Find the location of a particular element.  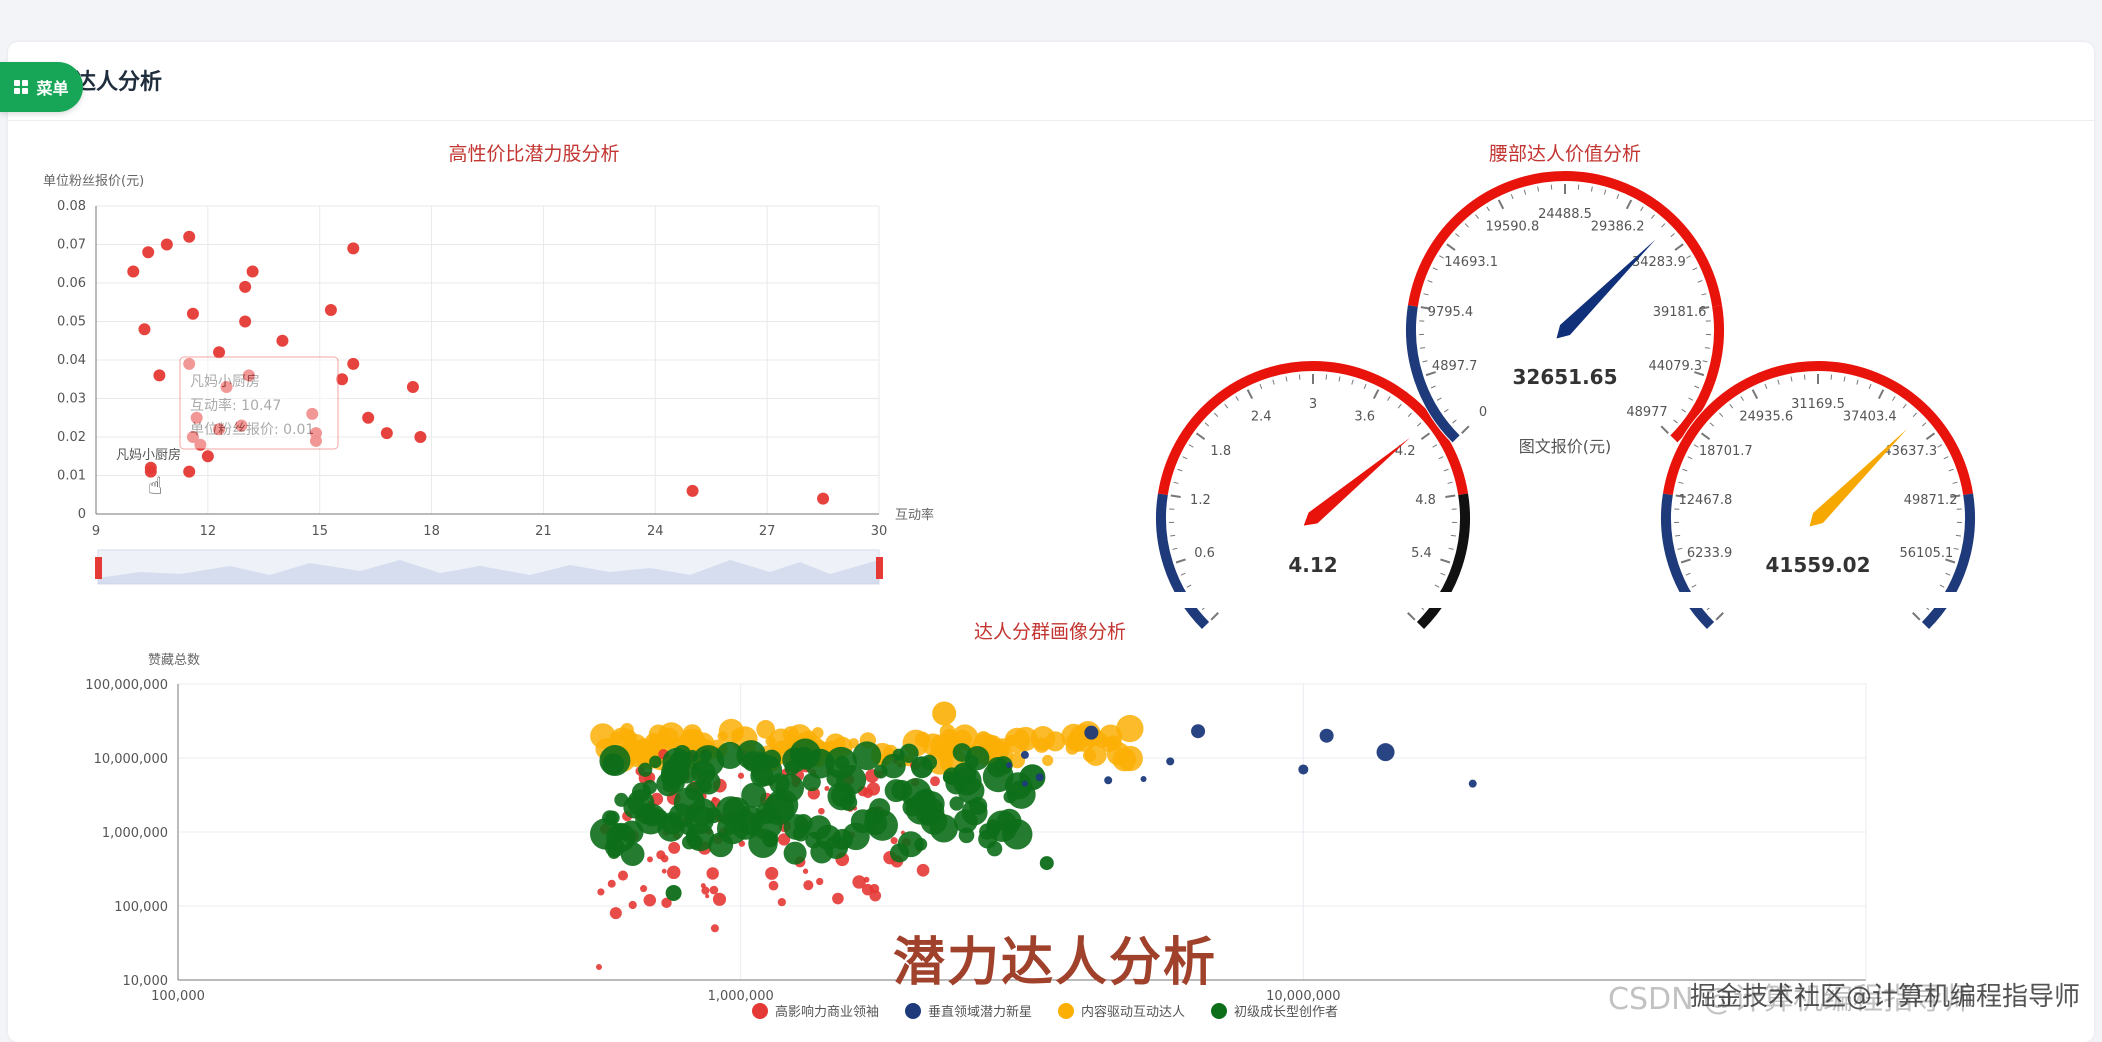

legend-label: 高影响力商业领袖 is located at coordinates (827, 1012).